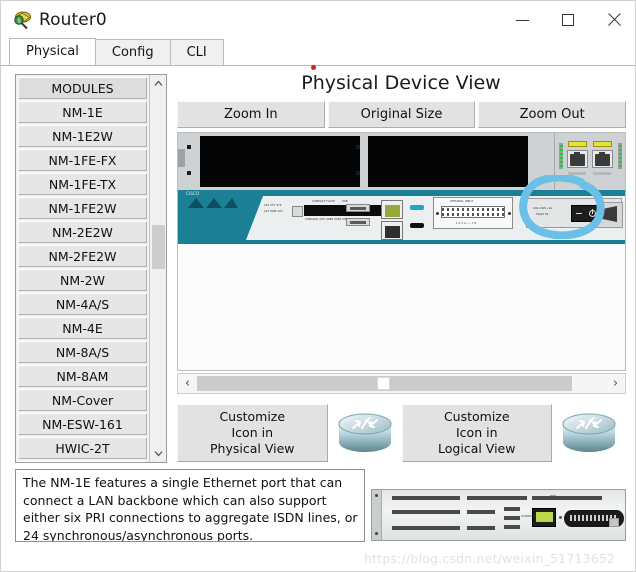 The height and width of the screenshot is (572, 636). Describe the element at coordinates (417, 207) in the screenshot. I see `console-port` at that location.